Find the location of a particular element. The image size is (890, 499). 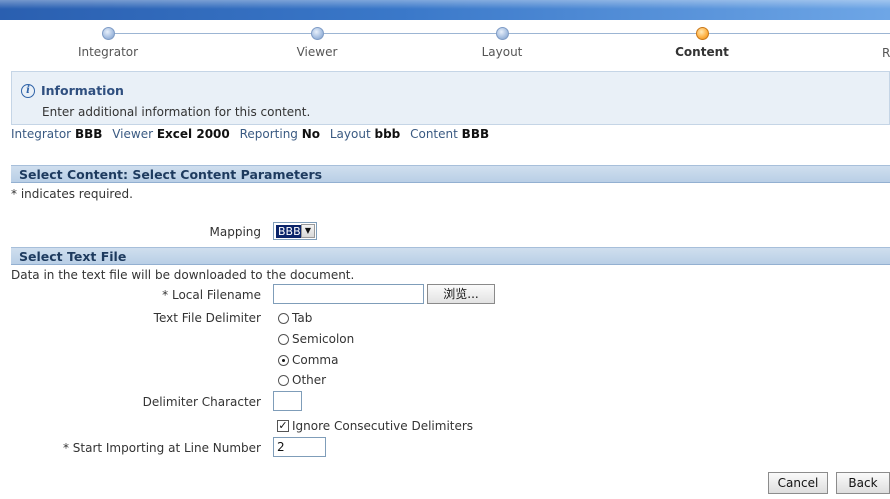

train-step-next-partial: R is located at coordinates (886, 53).